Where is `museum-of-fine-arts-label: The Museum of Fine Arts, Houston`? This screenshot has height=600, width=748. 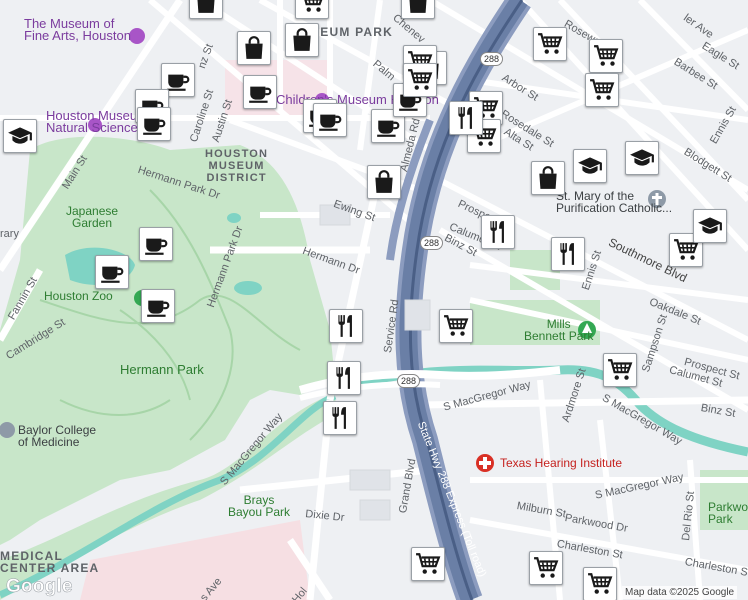
museum-of-fine-arts-label: The Museum of Fine Arts, Houston is located at coordinates (77, 29).